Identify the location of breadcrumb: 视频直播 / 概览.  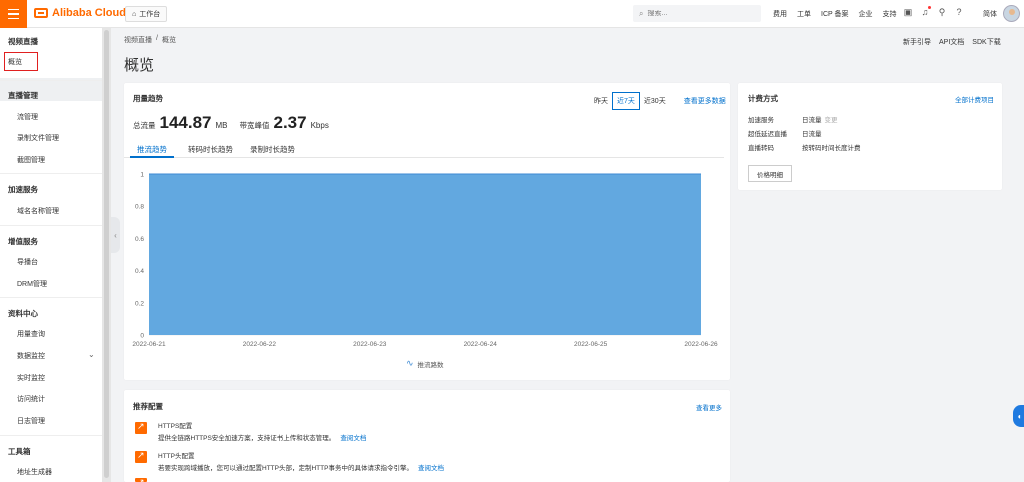
(150, 40).